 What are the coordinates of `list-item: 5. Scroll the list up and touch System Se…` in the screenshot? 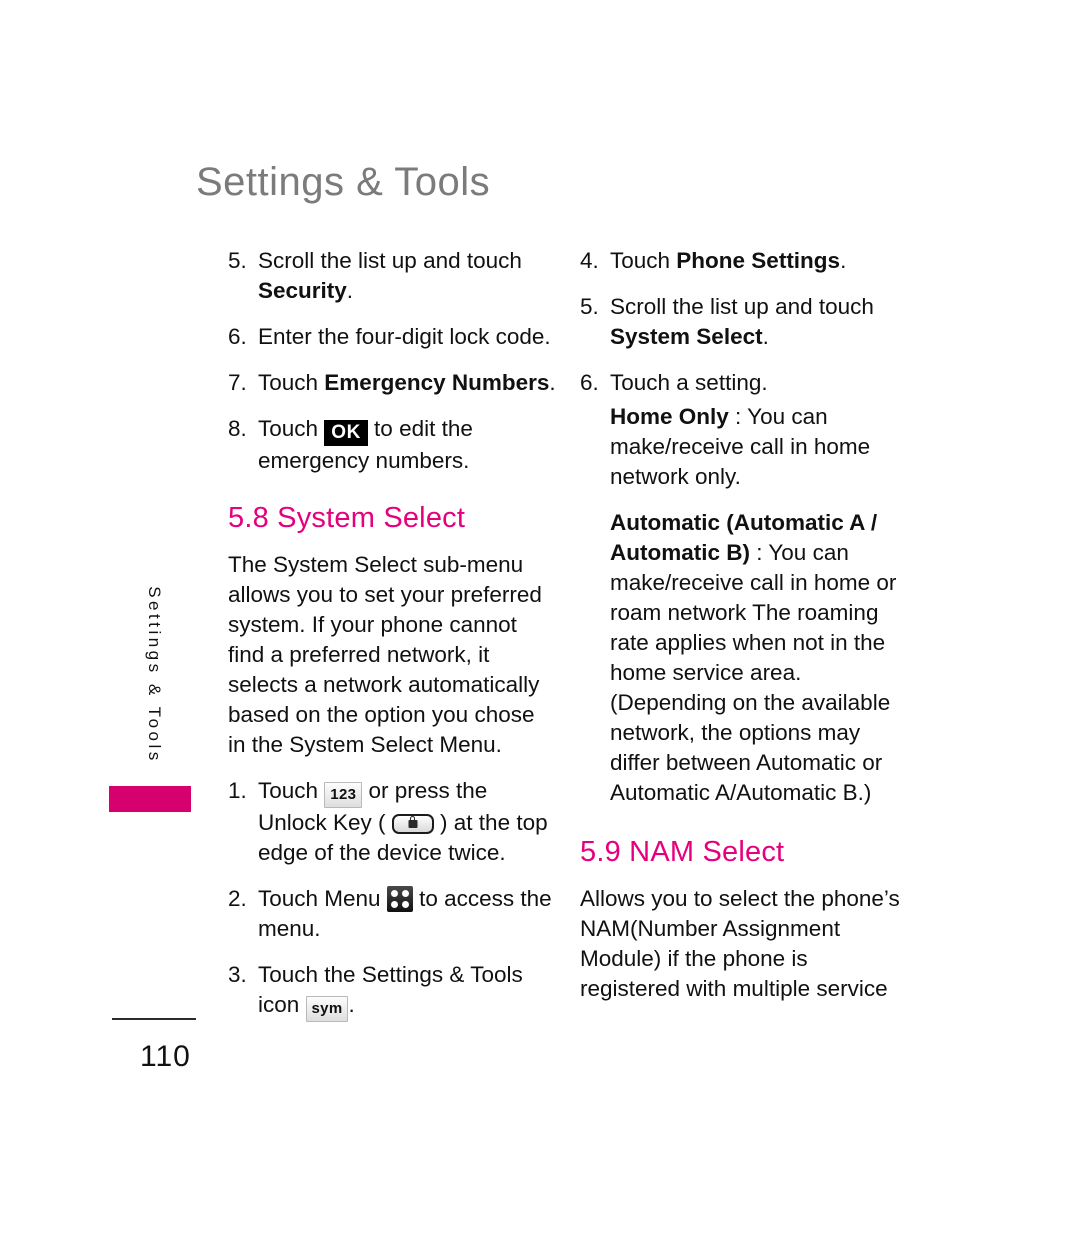 It's located at (745, 322).